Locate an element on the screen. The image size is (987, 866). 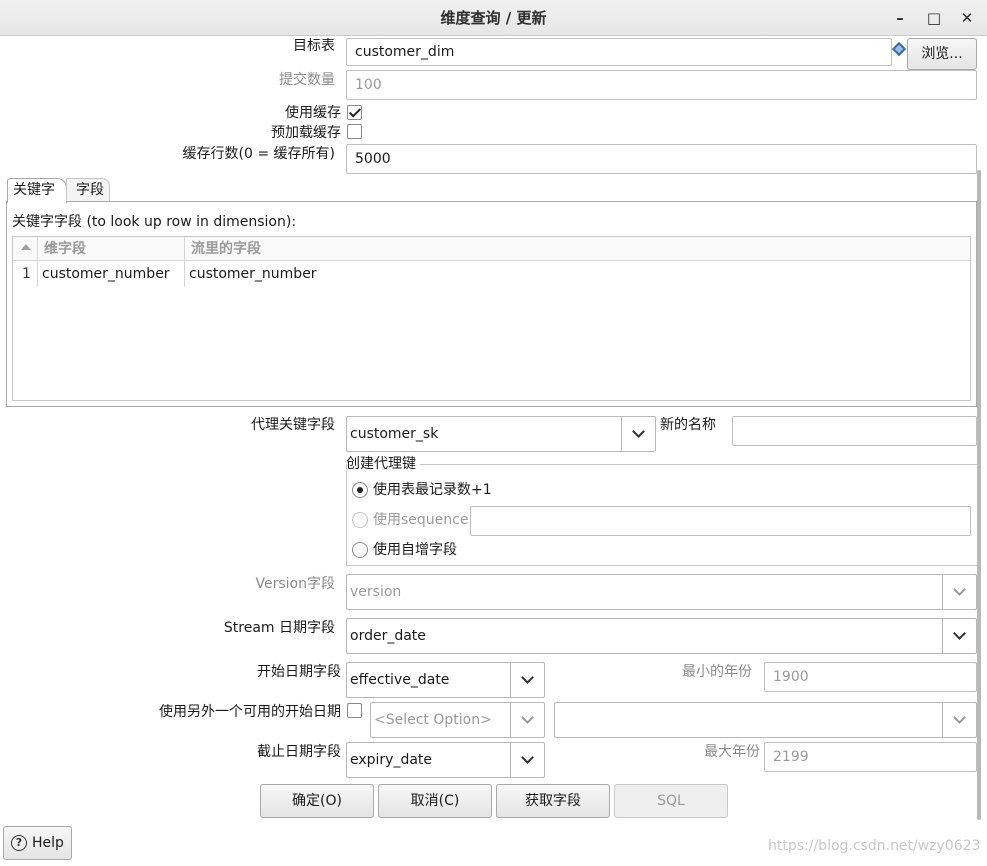
end-date-combo: expiry_date is located at coordinates (445, 760).